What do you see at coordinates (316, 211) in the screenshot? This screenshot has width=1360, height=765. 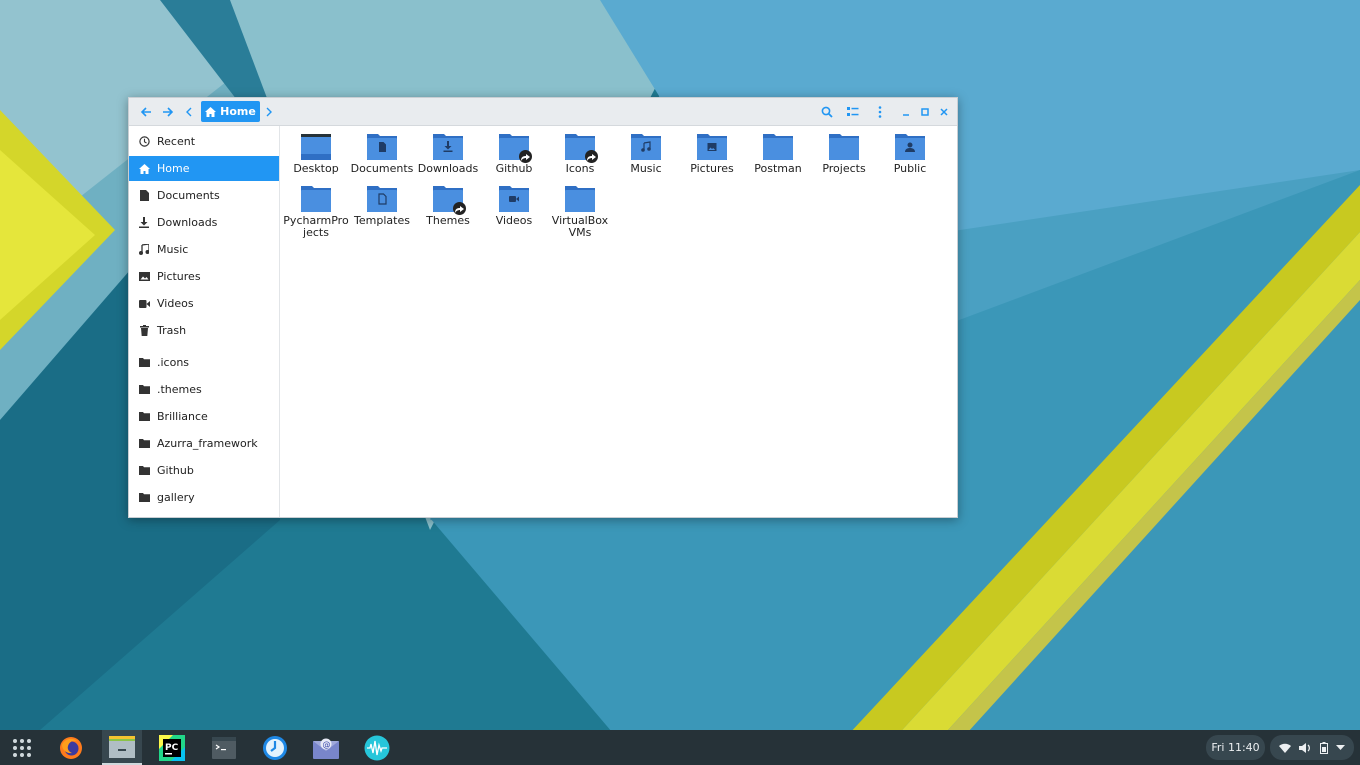 I see `folder-item: PycharmProjects` at bounding box center [316, 211].